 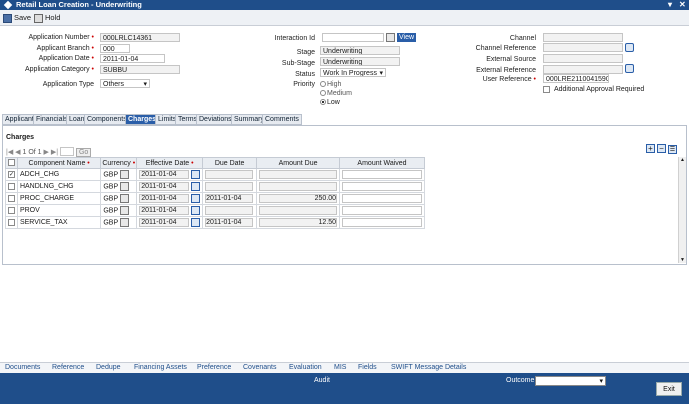 What do you see at coordinates (670, 5) in the screenshot?
I see `minimize-icon: ▾` at bounding box center [670, 5].